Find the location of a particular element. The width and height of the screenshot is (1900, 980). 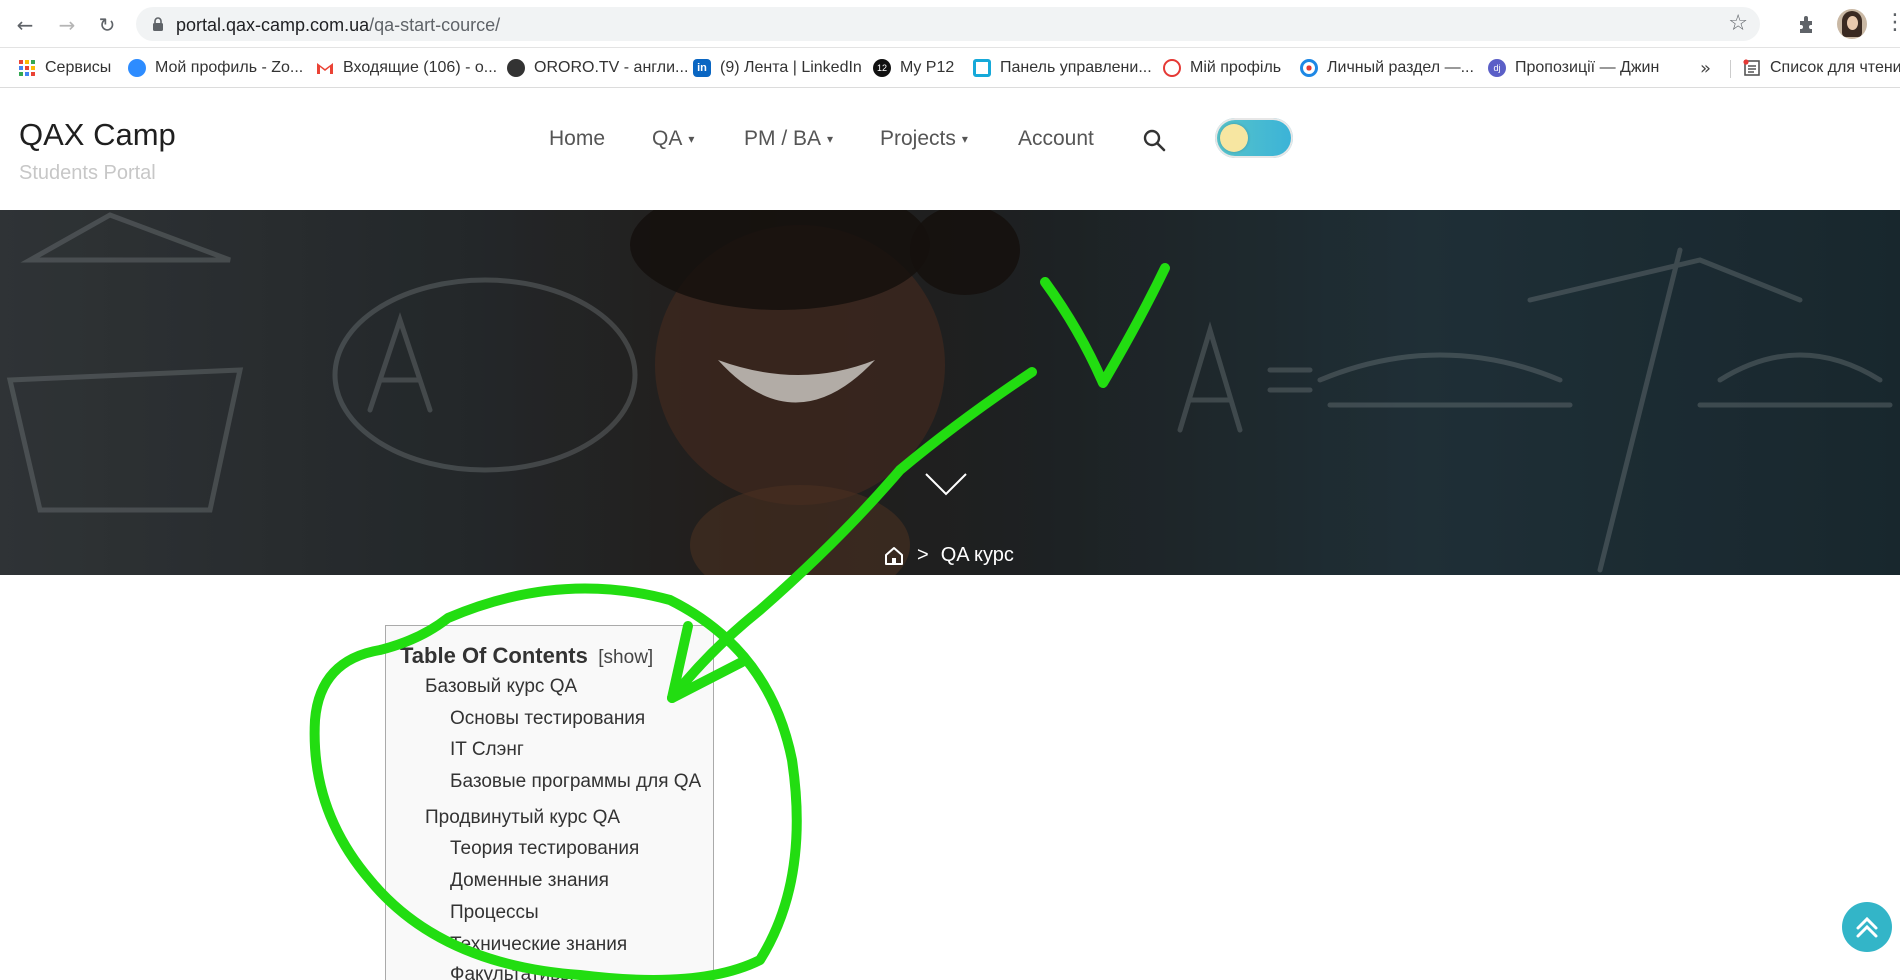

lock-icon is located at coordinates (158, 24).